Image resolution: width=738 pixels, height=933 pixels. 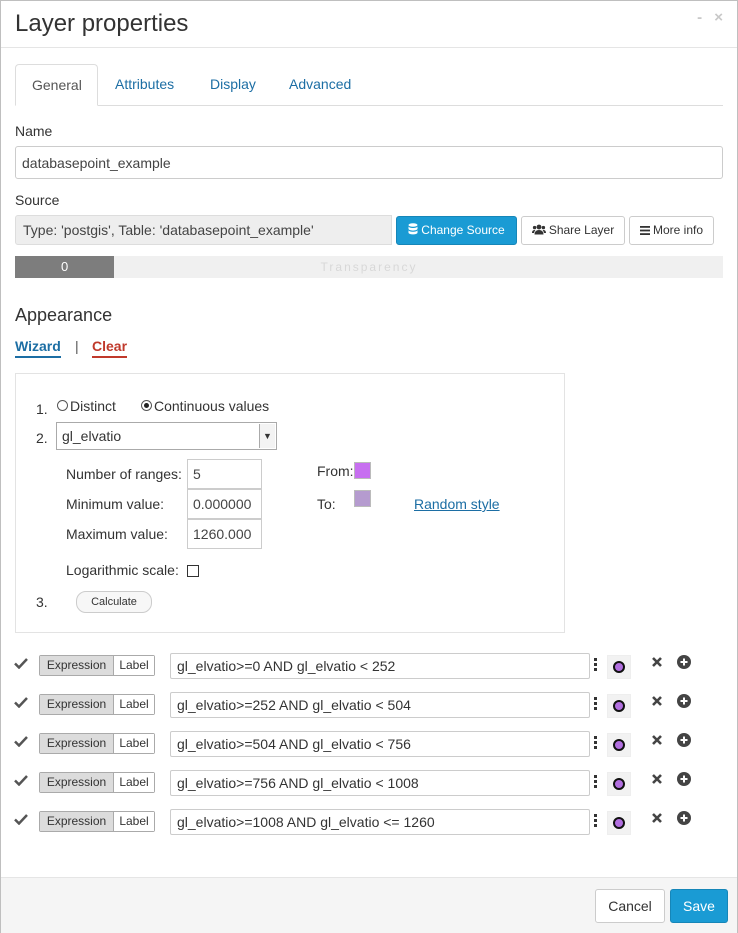 I want to click on tab-general: General, so click(x=56, y=85).